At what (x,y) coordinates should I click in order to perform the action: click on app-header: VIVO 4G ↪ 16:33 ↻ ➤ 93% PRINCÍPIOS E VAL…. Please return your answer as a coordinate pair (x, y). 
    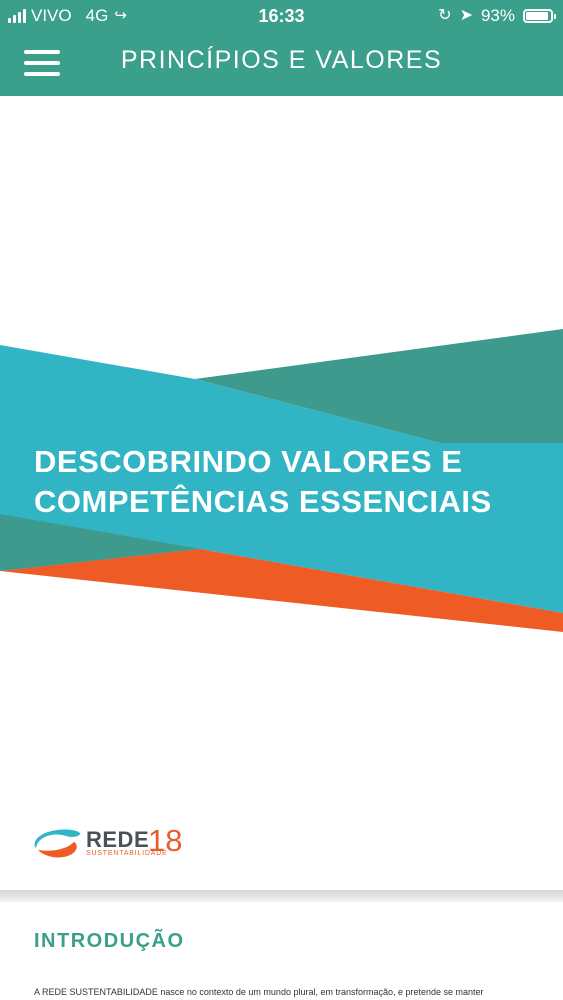
    Looking at the image, I should click on (281, 48).